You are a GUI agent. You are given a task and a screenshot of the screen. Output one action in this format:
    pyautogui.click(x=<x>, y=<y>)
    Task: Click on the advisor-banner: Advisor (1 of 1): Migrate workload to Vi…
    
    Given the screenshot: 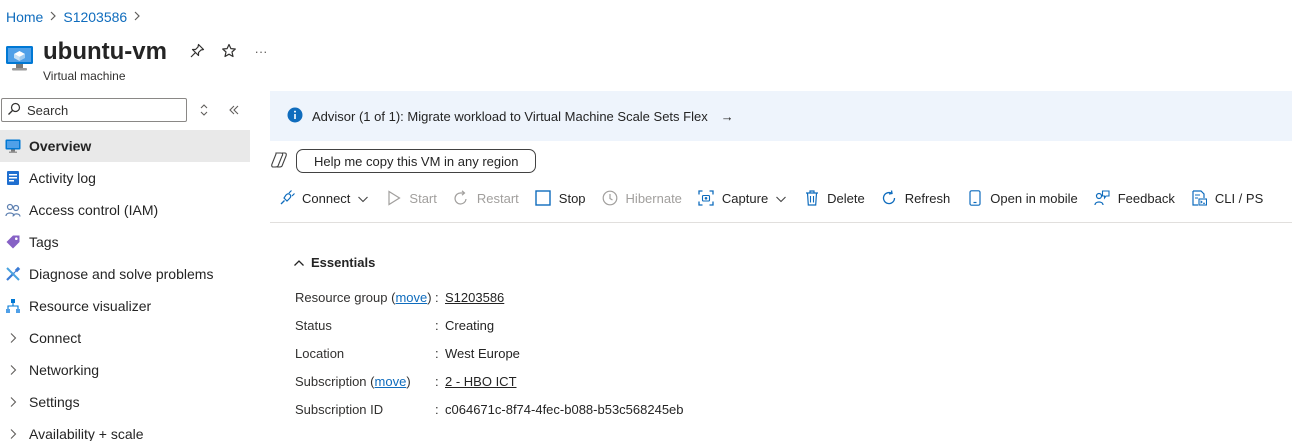 What is the action you would take?
    pyautogui.click(x=781, y=116)
    